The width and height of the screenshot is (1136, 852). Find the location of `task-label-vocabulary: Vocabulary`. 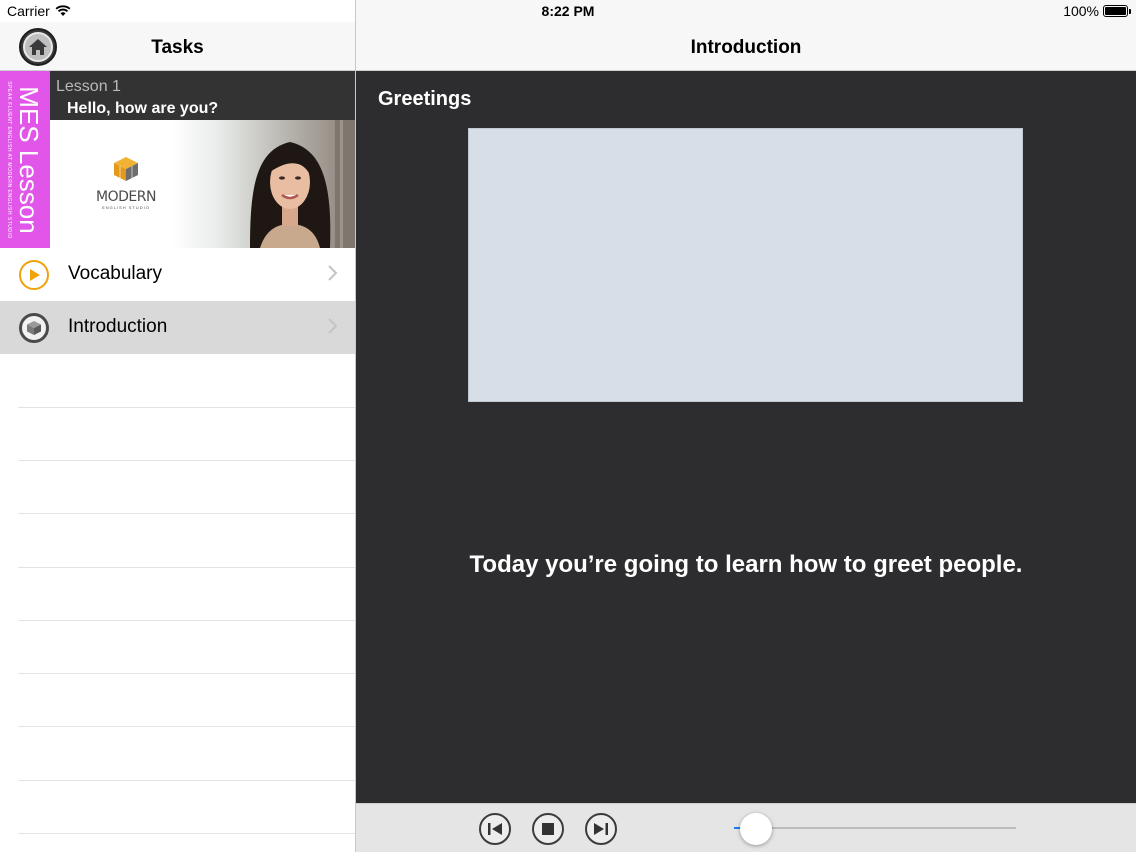

task-label-vocabulary: Vocabulary is located at coordinates (115, 273).